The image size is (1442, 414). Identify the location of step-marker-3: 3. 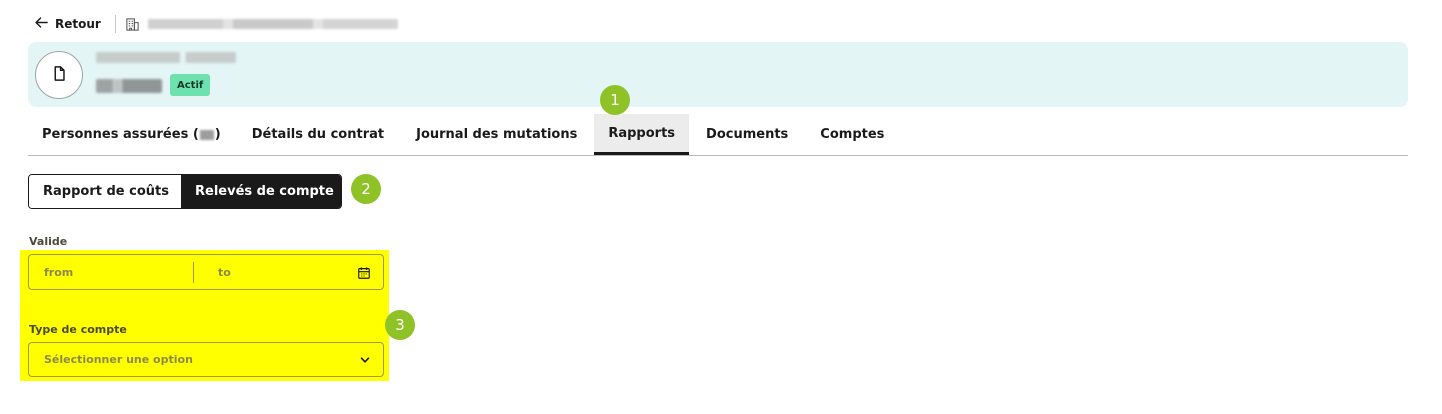
(400, 325).